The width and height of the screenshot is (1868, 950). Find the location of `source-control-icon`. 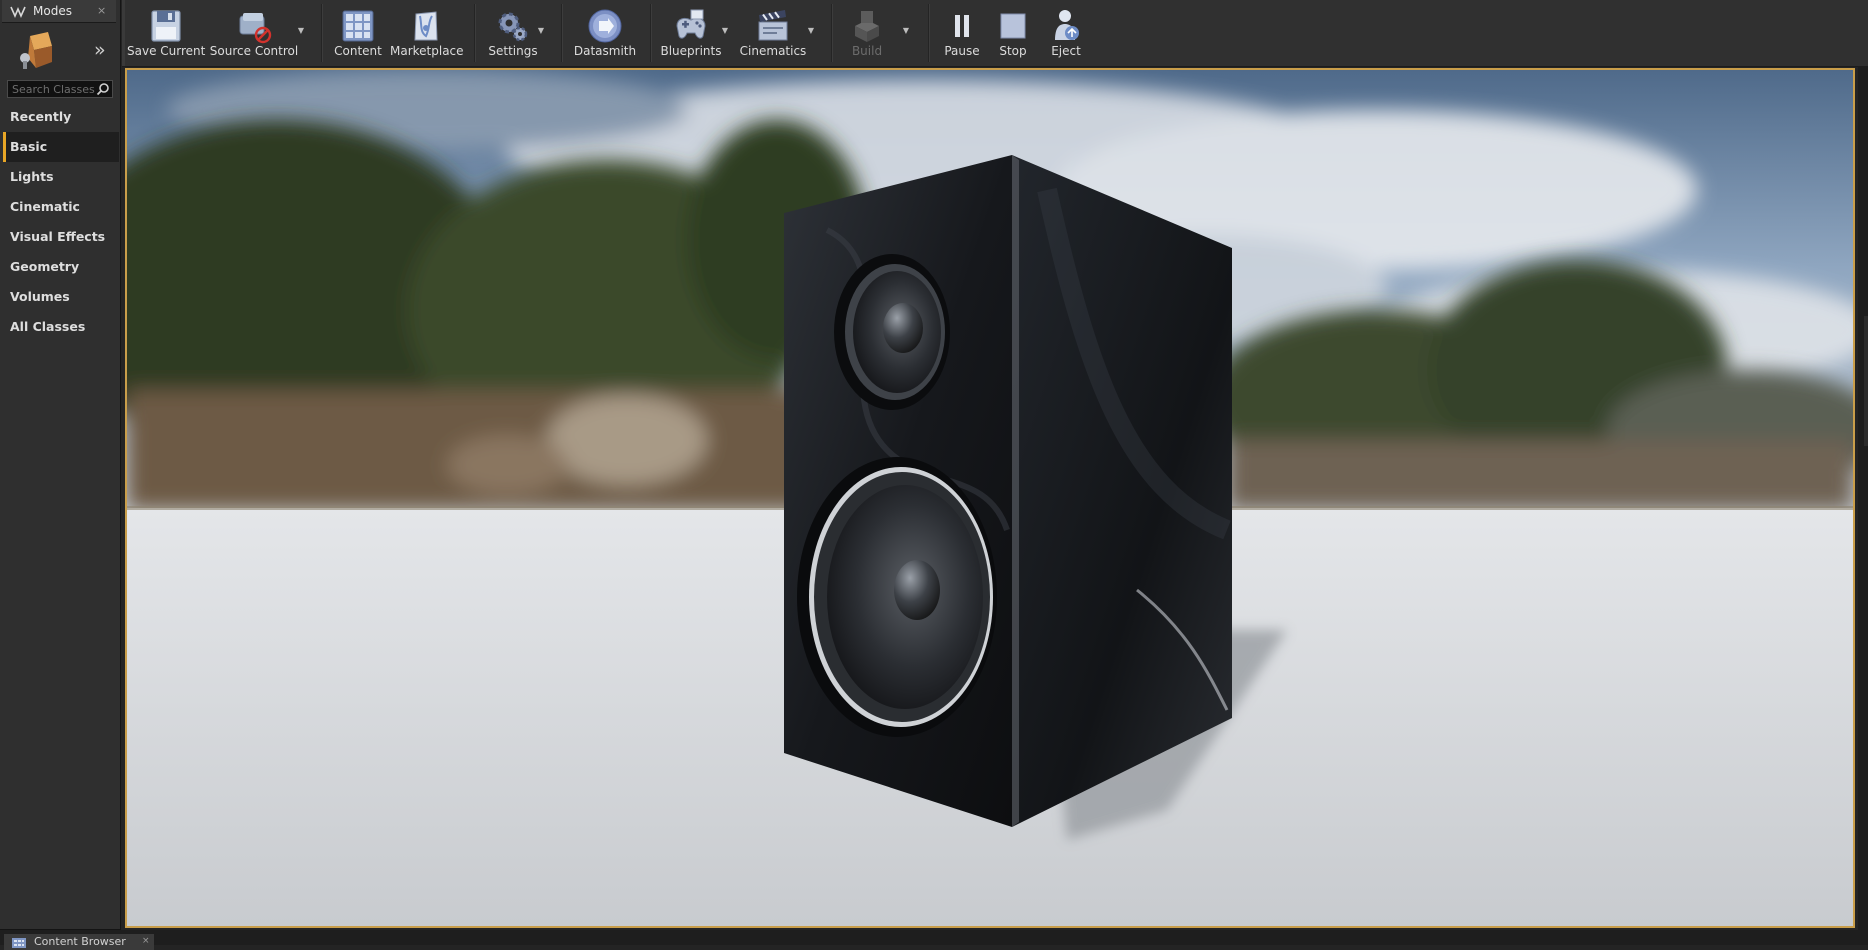

source-control-icon is located at coordinates (255, 28).